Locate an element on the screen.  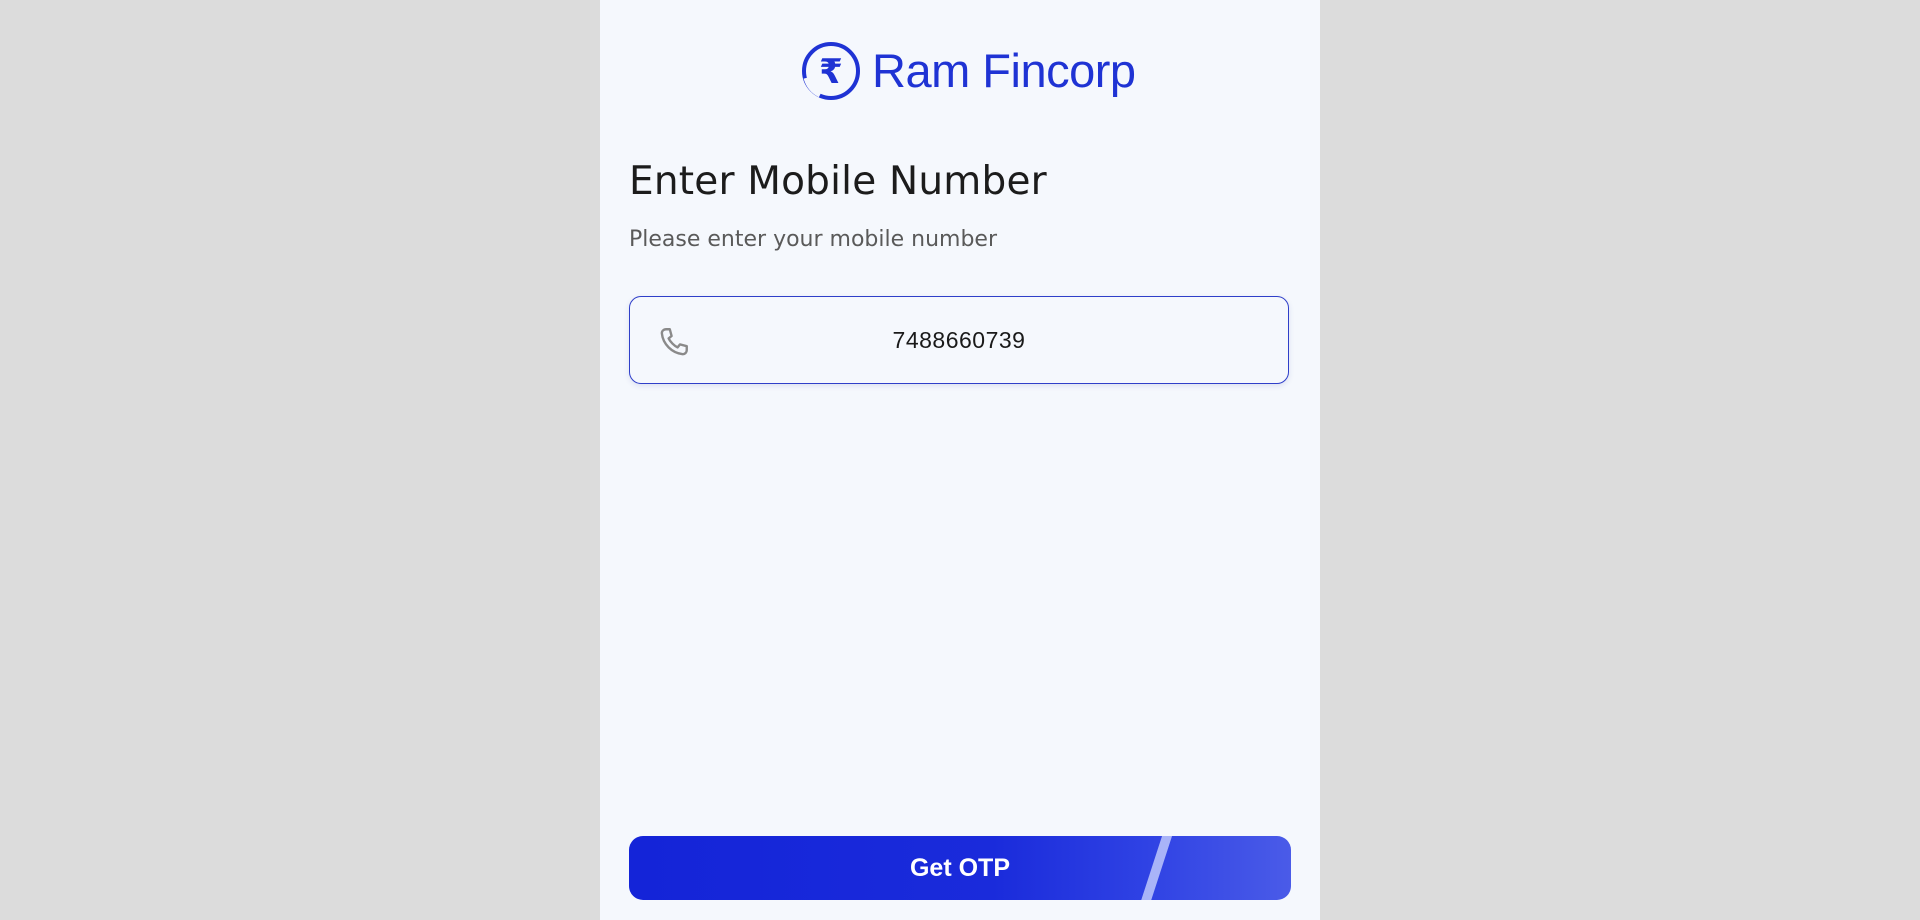
mobile-number-value: 7488660739 is located at coordinates (959, 339).